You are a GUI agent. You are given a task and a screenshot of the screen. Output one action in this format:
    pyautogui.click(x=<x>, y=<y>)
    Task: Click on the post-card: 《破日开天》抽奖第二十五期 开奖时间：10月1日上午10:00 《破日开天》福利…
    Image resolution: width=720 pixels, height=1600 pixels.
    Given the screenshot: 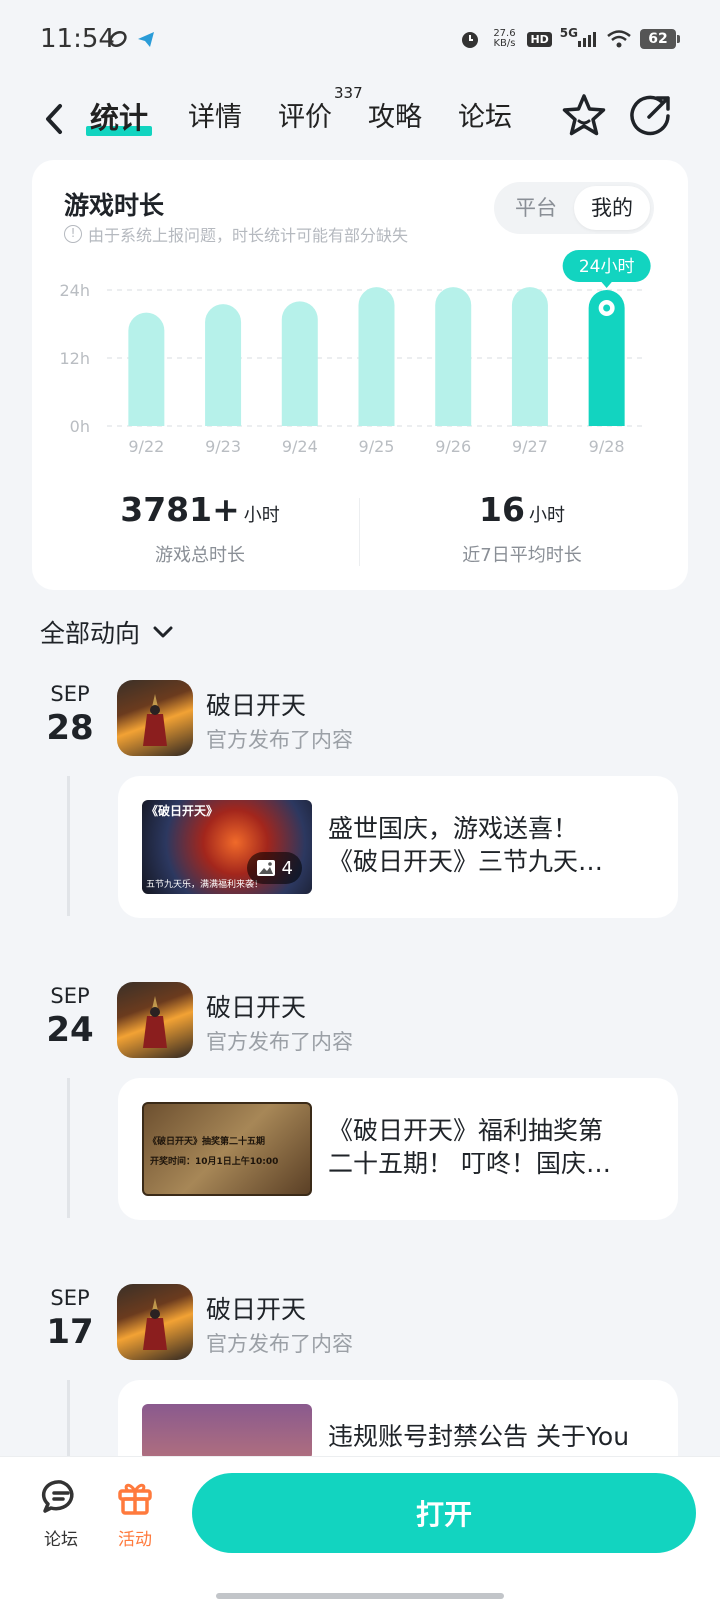 What is the action you would take?
    pyautogui.click(x=398, y=1149)
    